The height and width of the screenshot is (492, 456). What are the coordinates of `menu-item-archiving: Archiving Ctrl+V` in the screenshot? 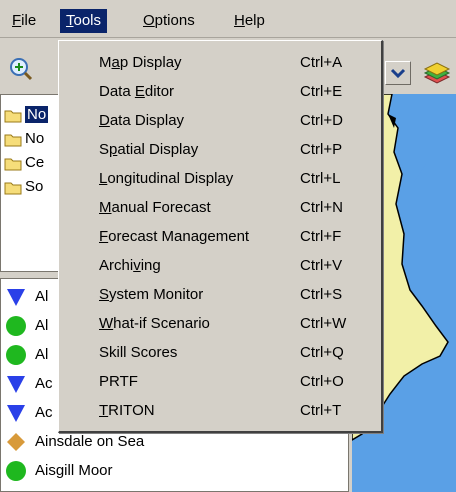 It's located at (220, 265).